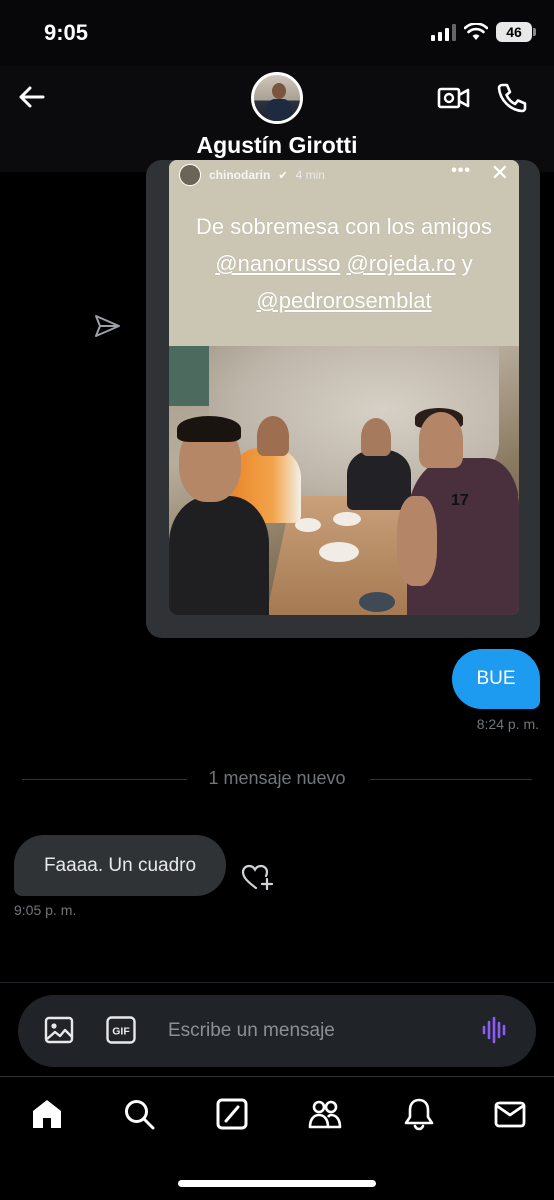  I want to click on new-messages-divider: 1 mensaje nuevo, so click(277, 779).